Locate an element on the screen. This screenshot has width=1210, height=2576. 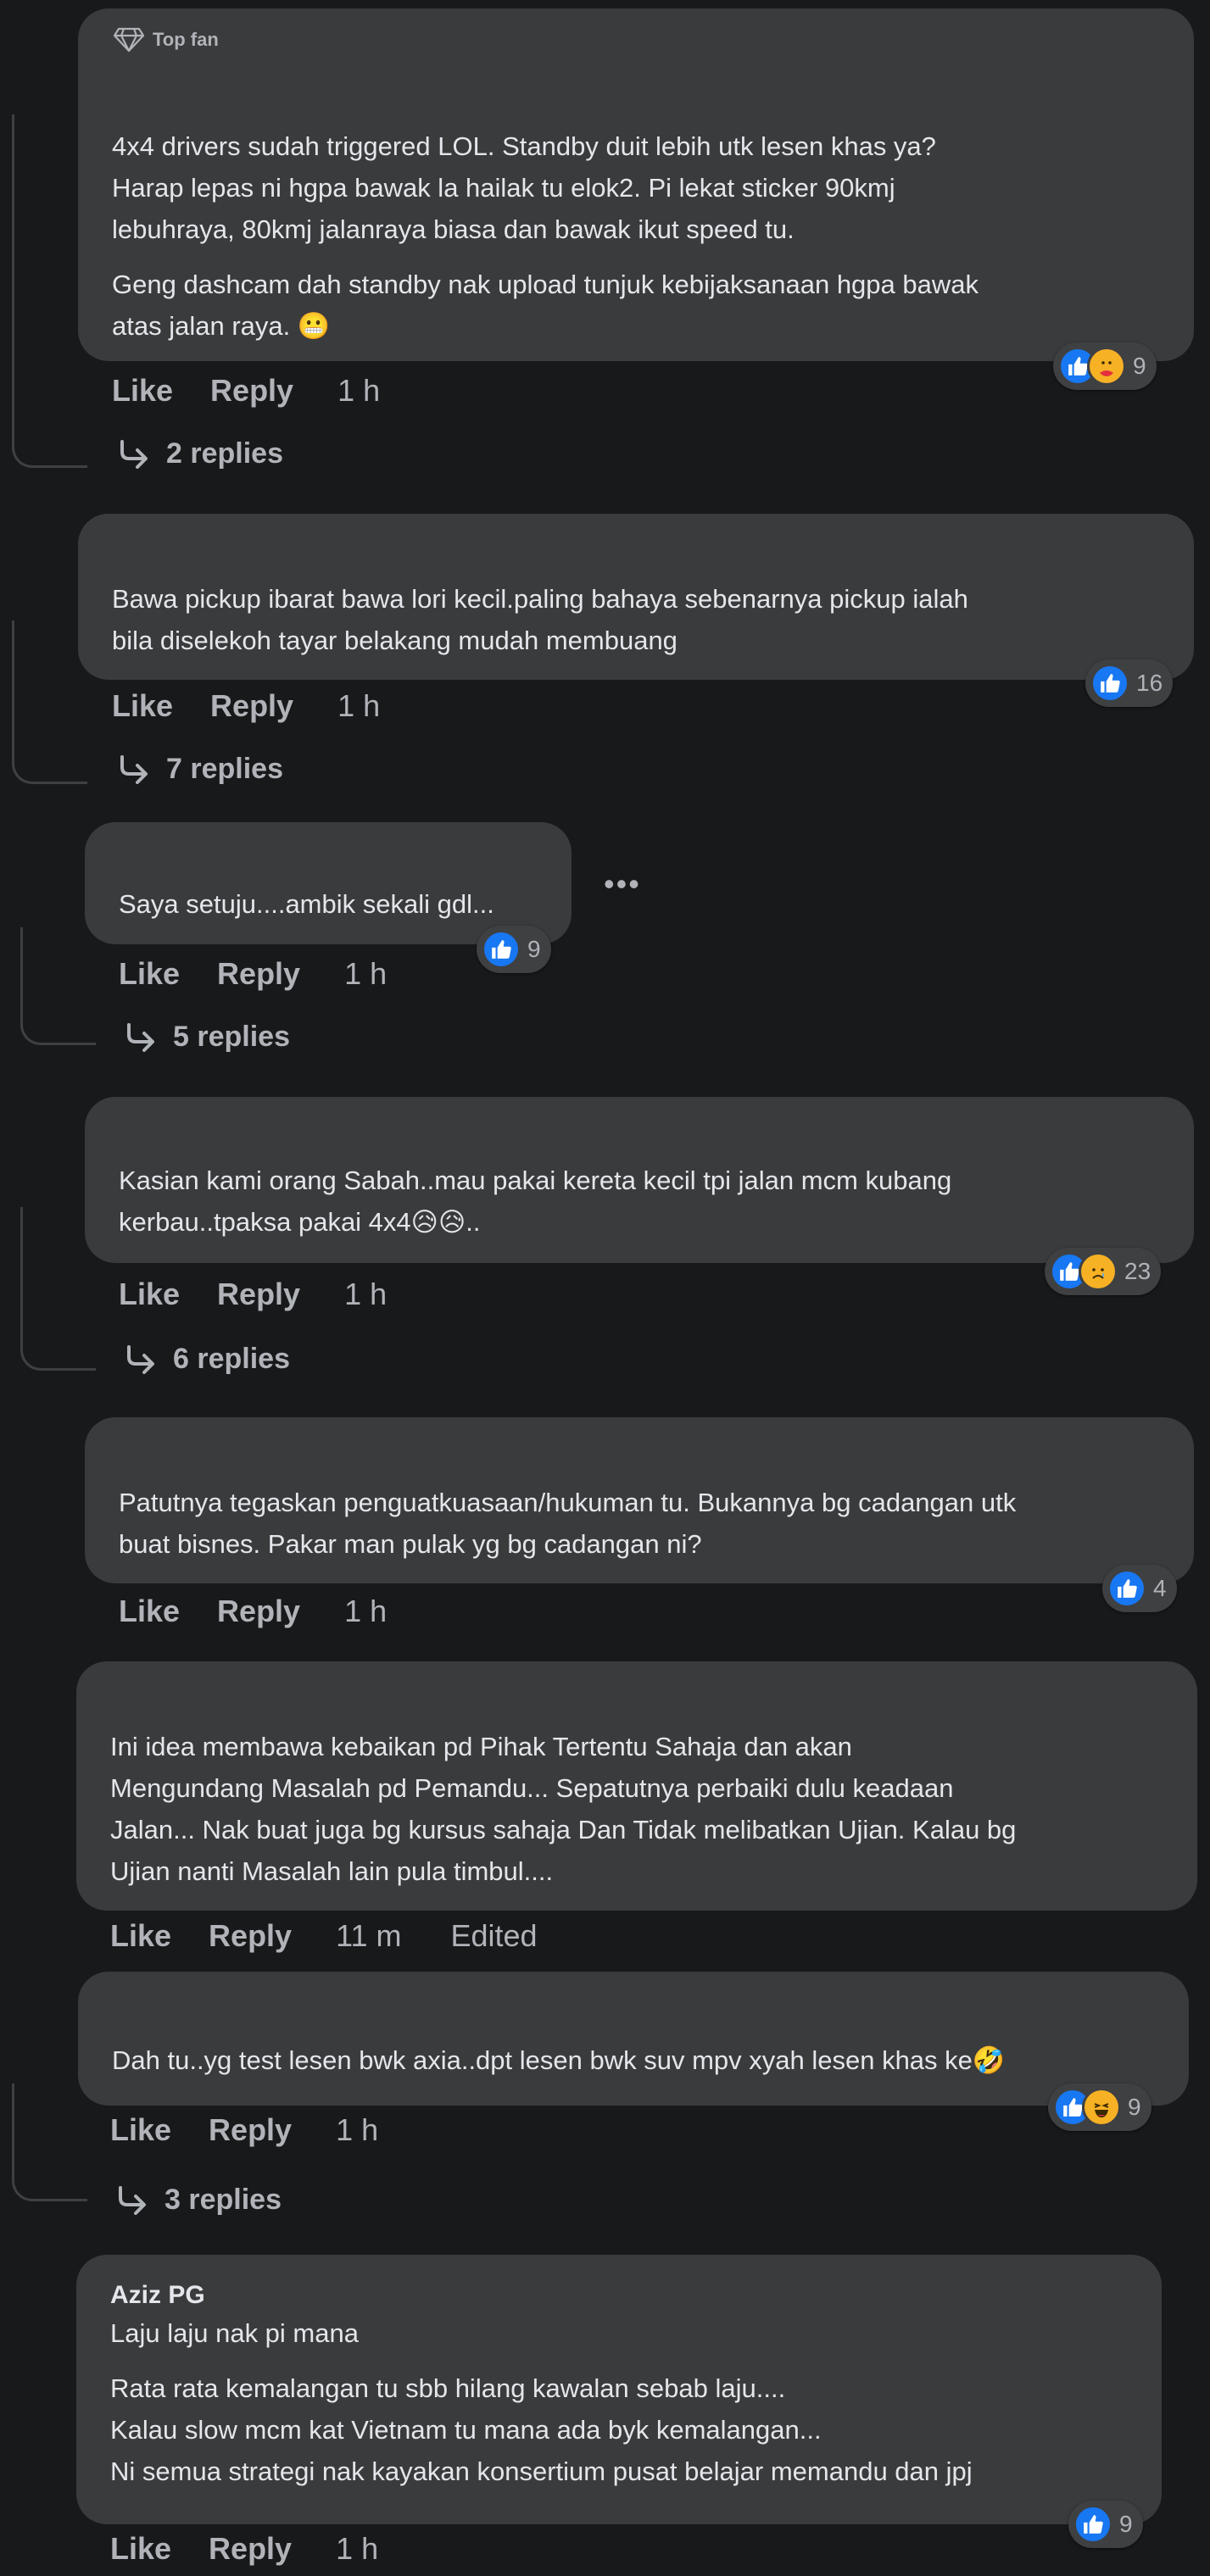
view-replies-link: 5 replies is located at coordinates (207, 1037).